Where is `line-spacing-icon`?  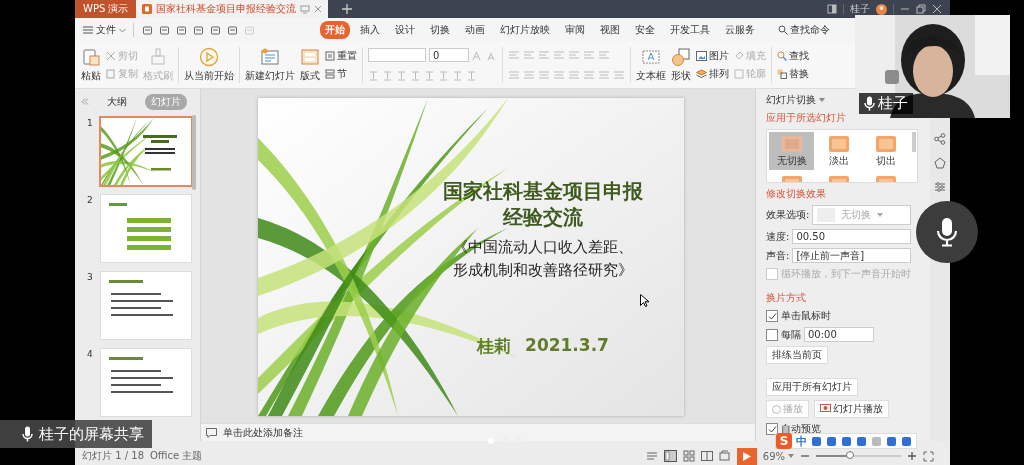
line-spacing-icon is located at coordinates (574, 55).